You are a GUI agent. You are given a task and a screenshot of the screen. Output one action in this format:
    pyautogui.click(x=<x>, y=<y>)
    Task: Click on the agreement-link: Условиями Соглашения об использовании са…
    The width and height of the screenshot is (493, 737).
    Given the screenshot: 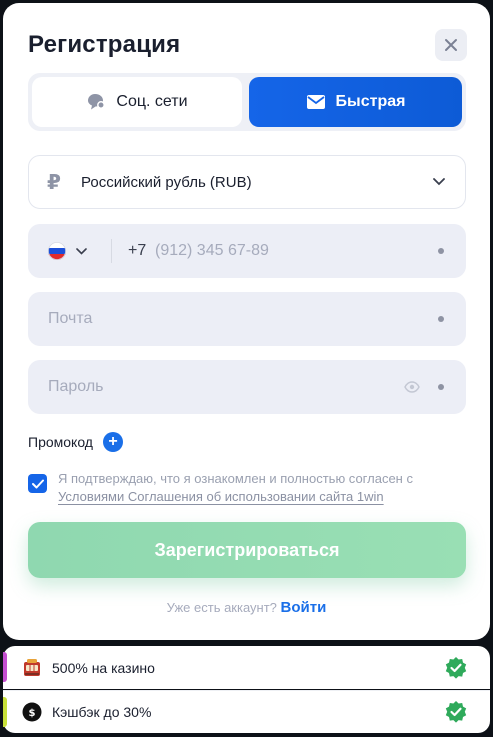 What is the action you would take?
    pyautogui.click(x=221, y=496)
    